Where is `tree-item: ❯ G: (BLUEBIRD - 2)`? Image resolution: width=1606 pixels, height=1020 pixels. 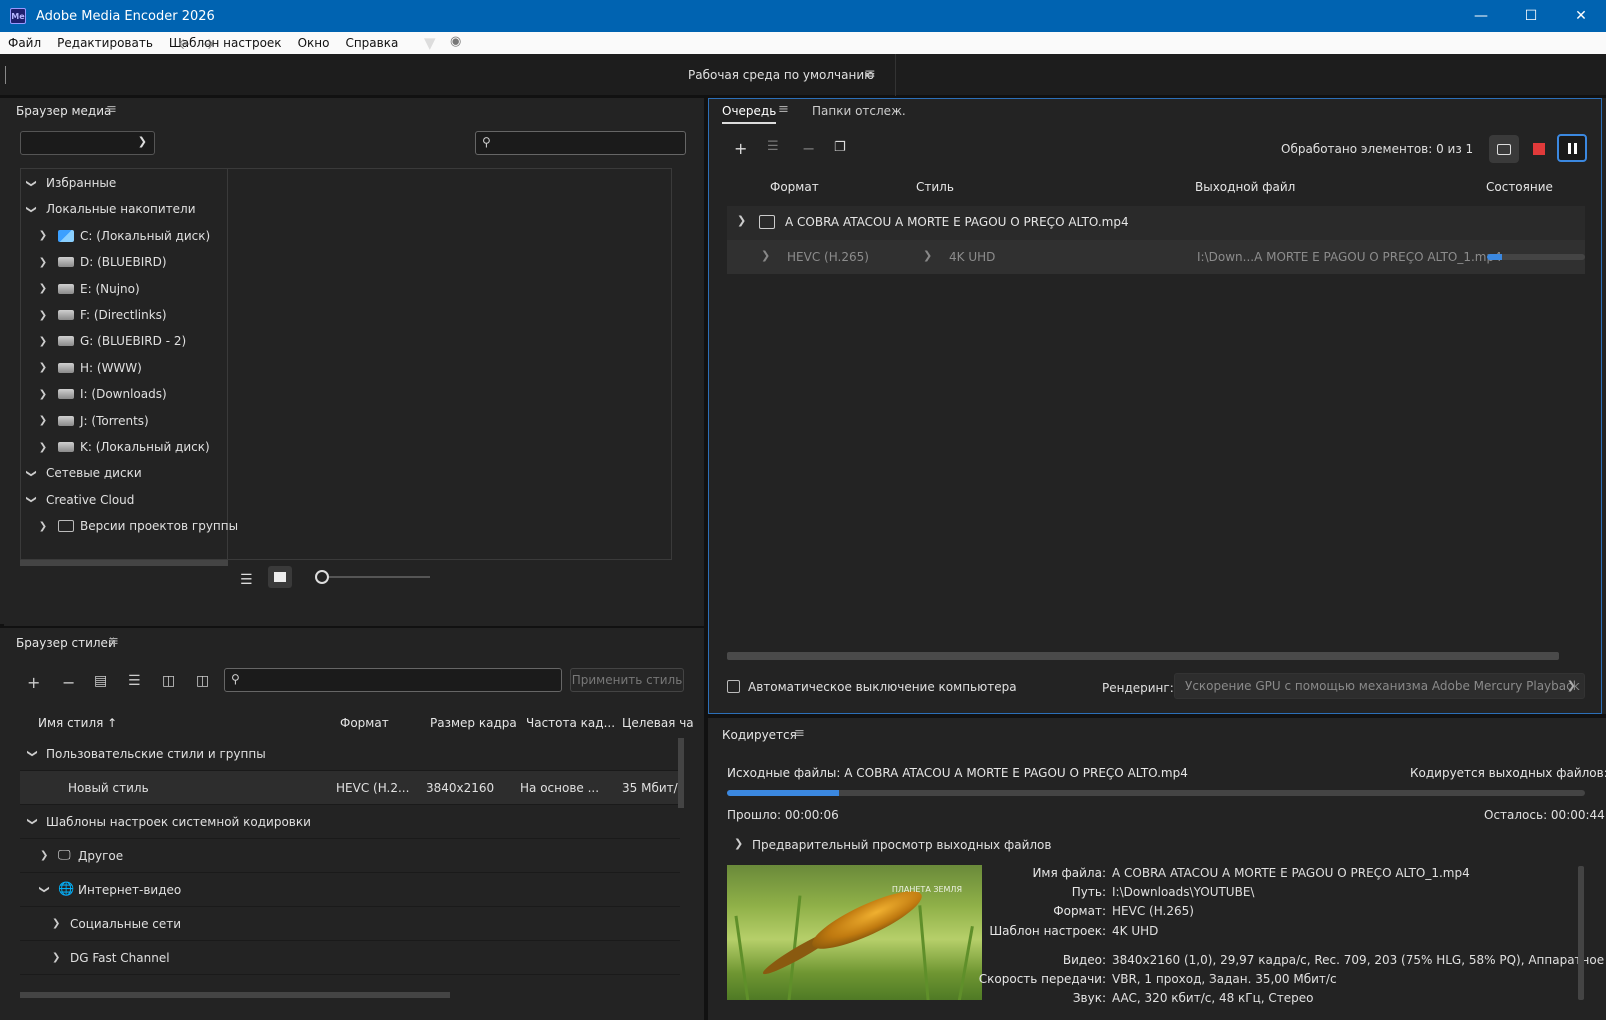
tree-item: ❯ G: (BLUEBIRD - 2) is located at coordinates (111, 341).